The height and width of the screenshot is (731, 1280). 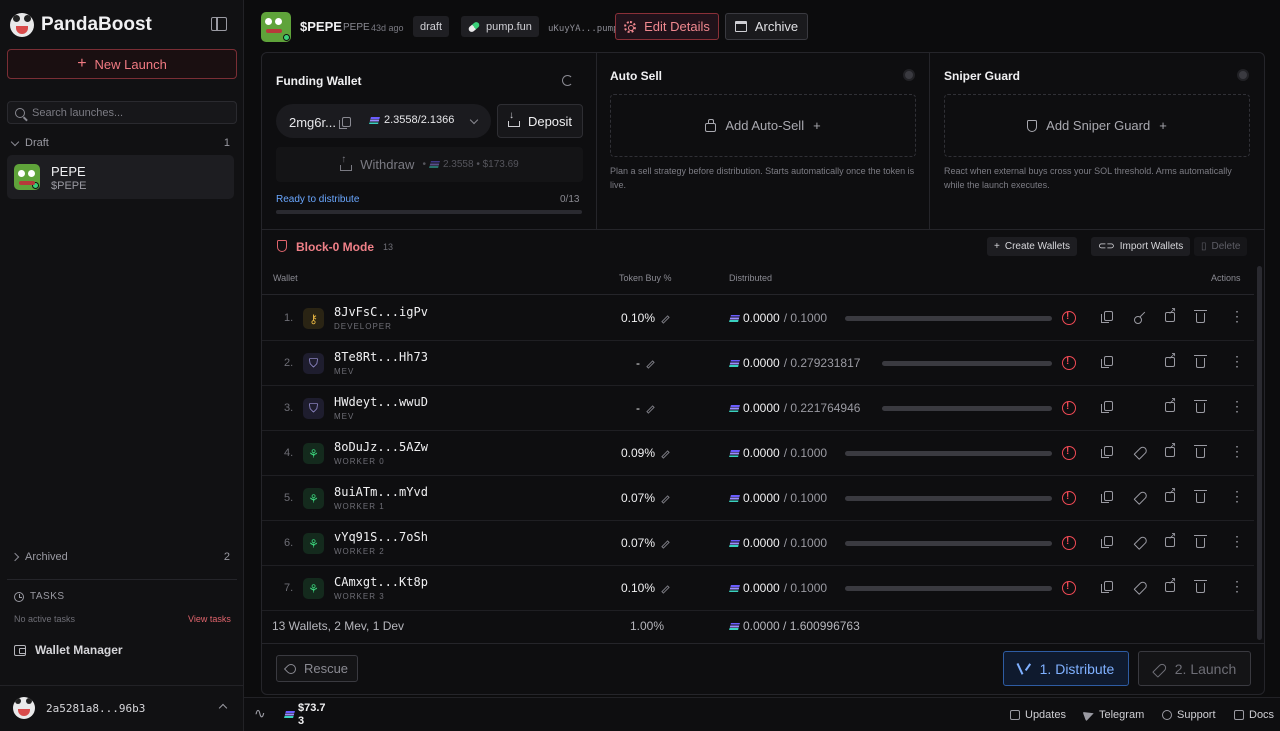 What do you see at coordinates (500, 26) in the screenshot?
I see `platform-badge: pump.fun` at bounding box center [500, 26].